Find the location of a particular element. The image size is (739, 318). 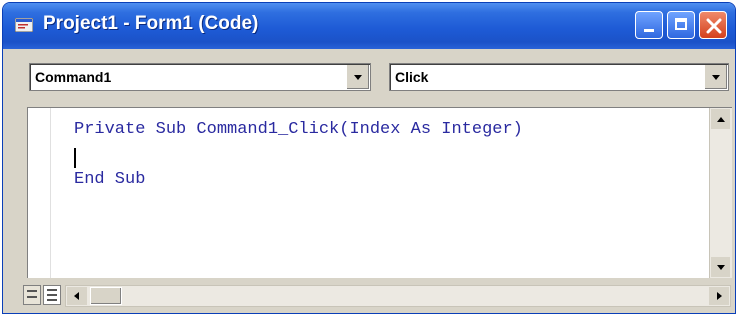

object-dropdown-arrow-icon is located at coordinates (357, 77).